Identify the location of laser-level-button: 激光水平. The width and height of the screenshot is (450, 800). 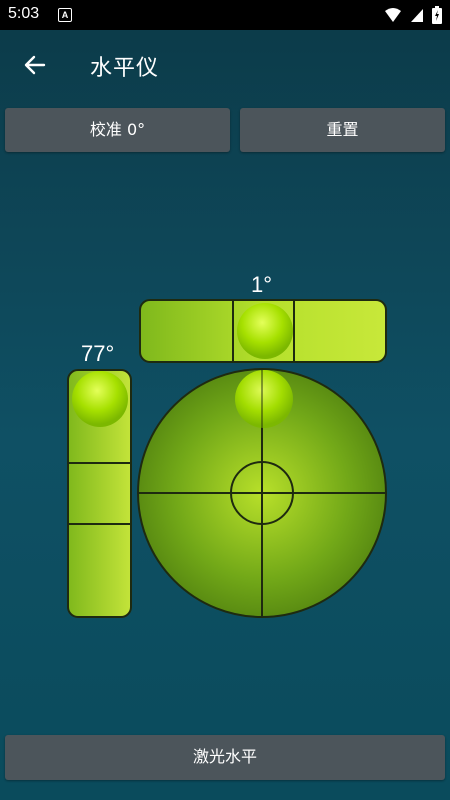
(225, 757).